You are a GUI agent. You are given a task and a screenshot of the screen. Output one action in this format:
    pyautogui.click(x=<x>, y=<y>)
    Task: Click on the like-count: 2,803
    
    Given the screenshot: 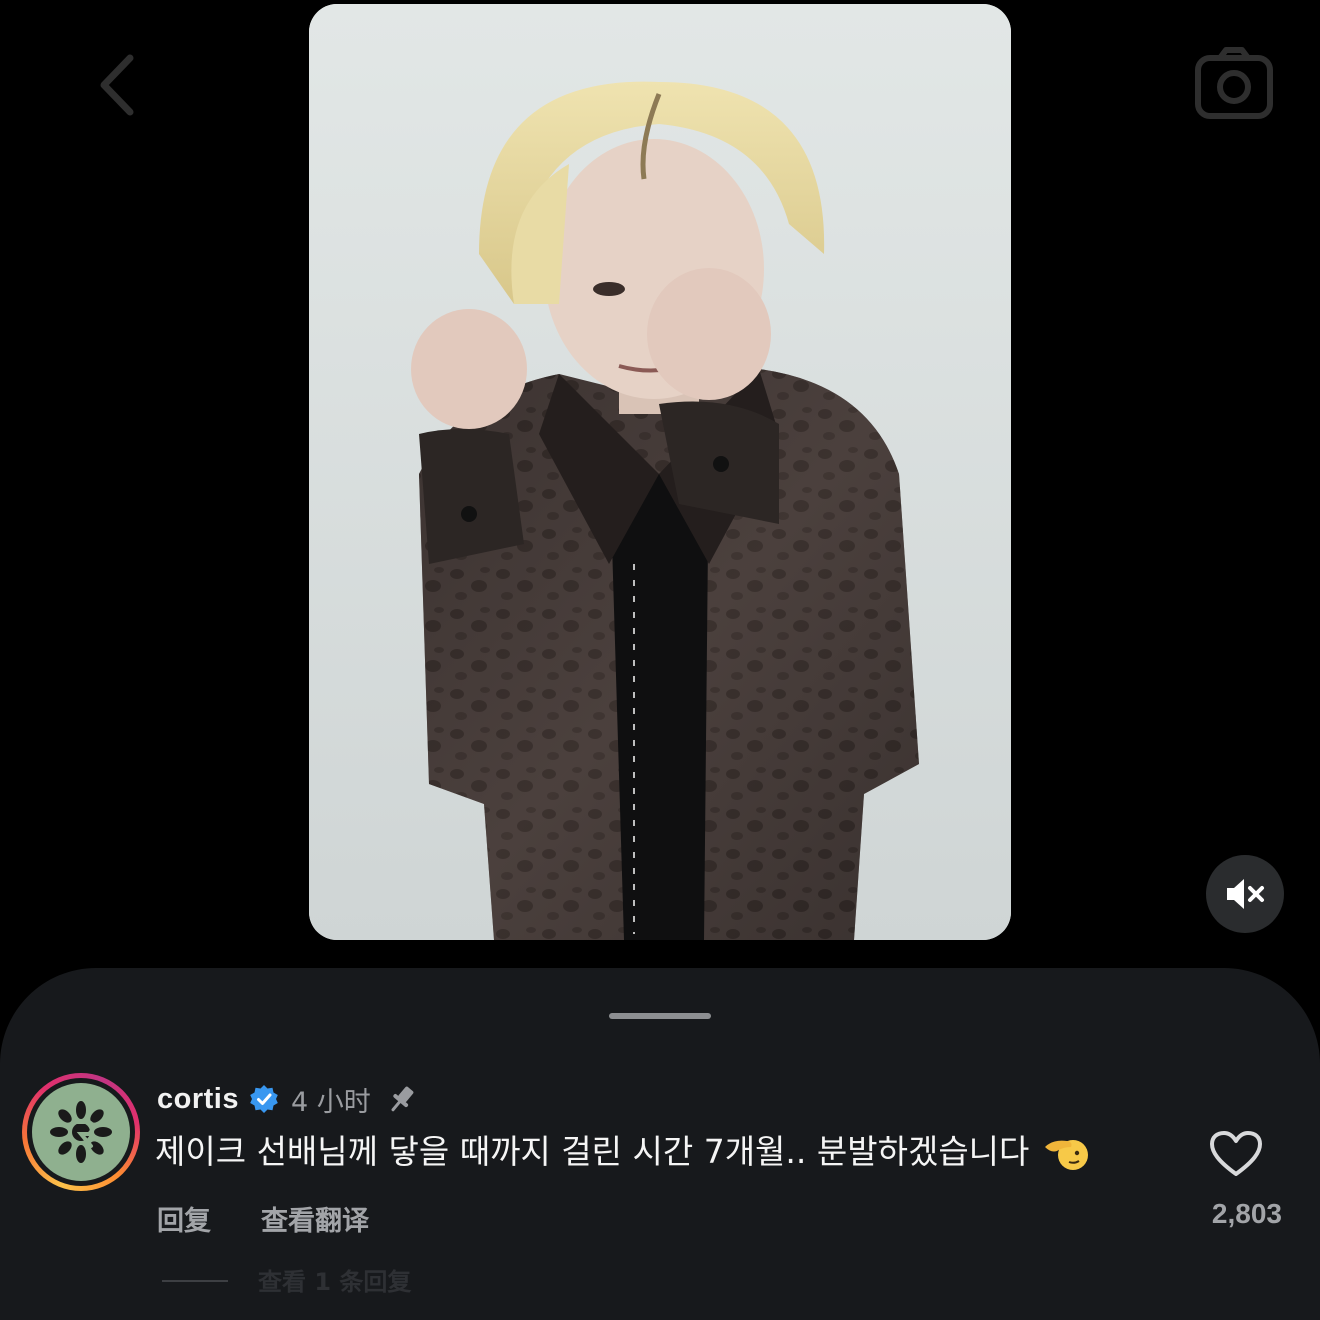 What is the action you would take?
    pyautogui.click(x=1246, y=1213)
    